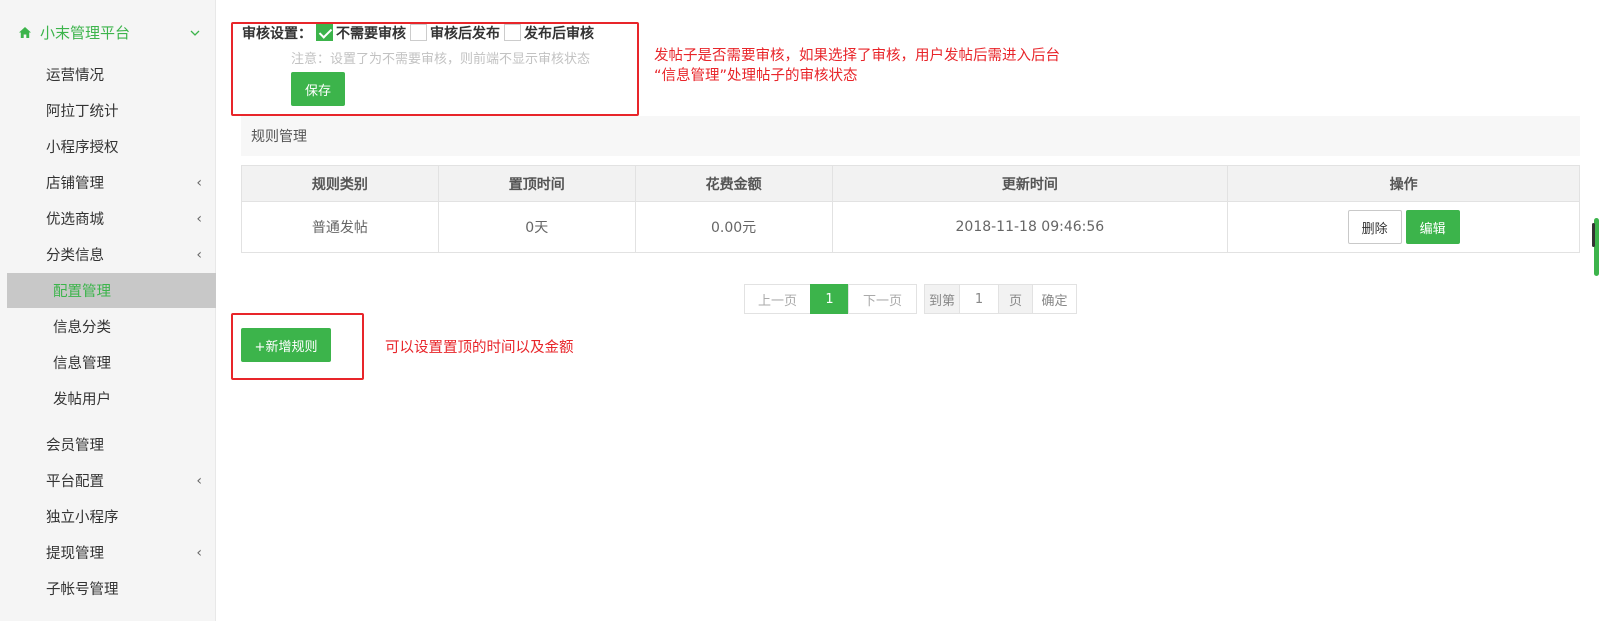 This screenshot has width=1600, height=621. What do you see at coordinates (371, 33) in the screenshot?
I see `option-no-review-label: 不需要审核` at bounding box center [371, 33].